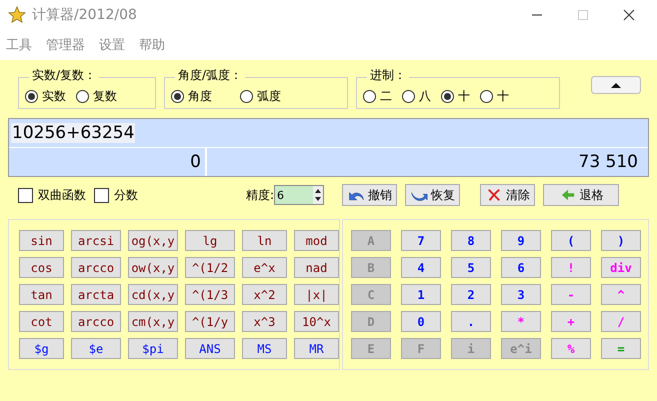 Image resolution: width=657 pixels, height=401 pixels. Describe the element at coordinates (316, 240) in the screenshot. I see `key-button: mod` at that location.